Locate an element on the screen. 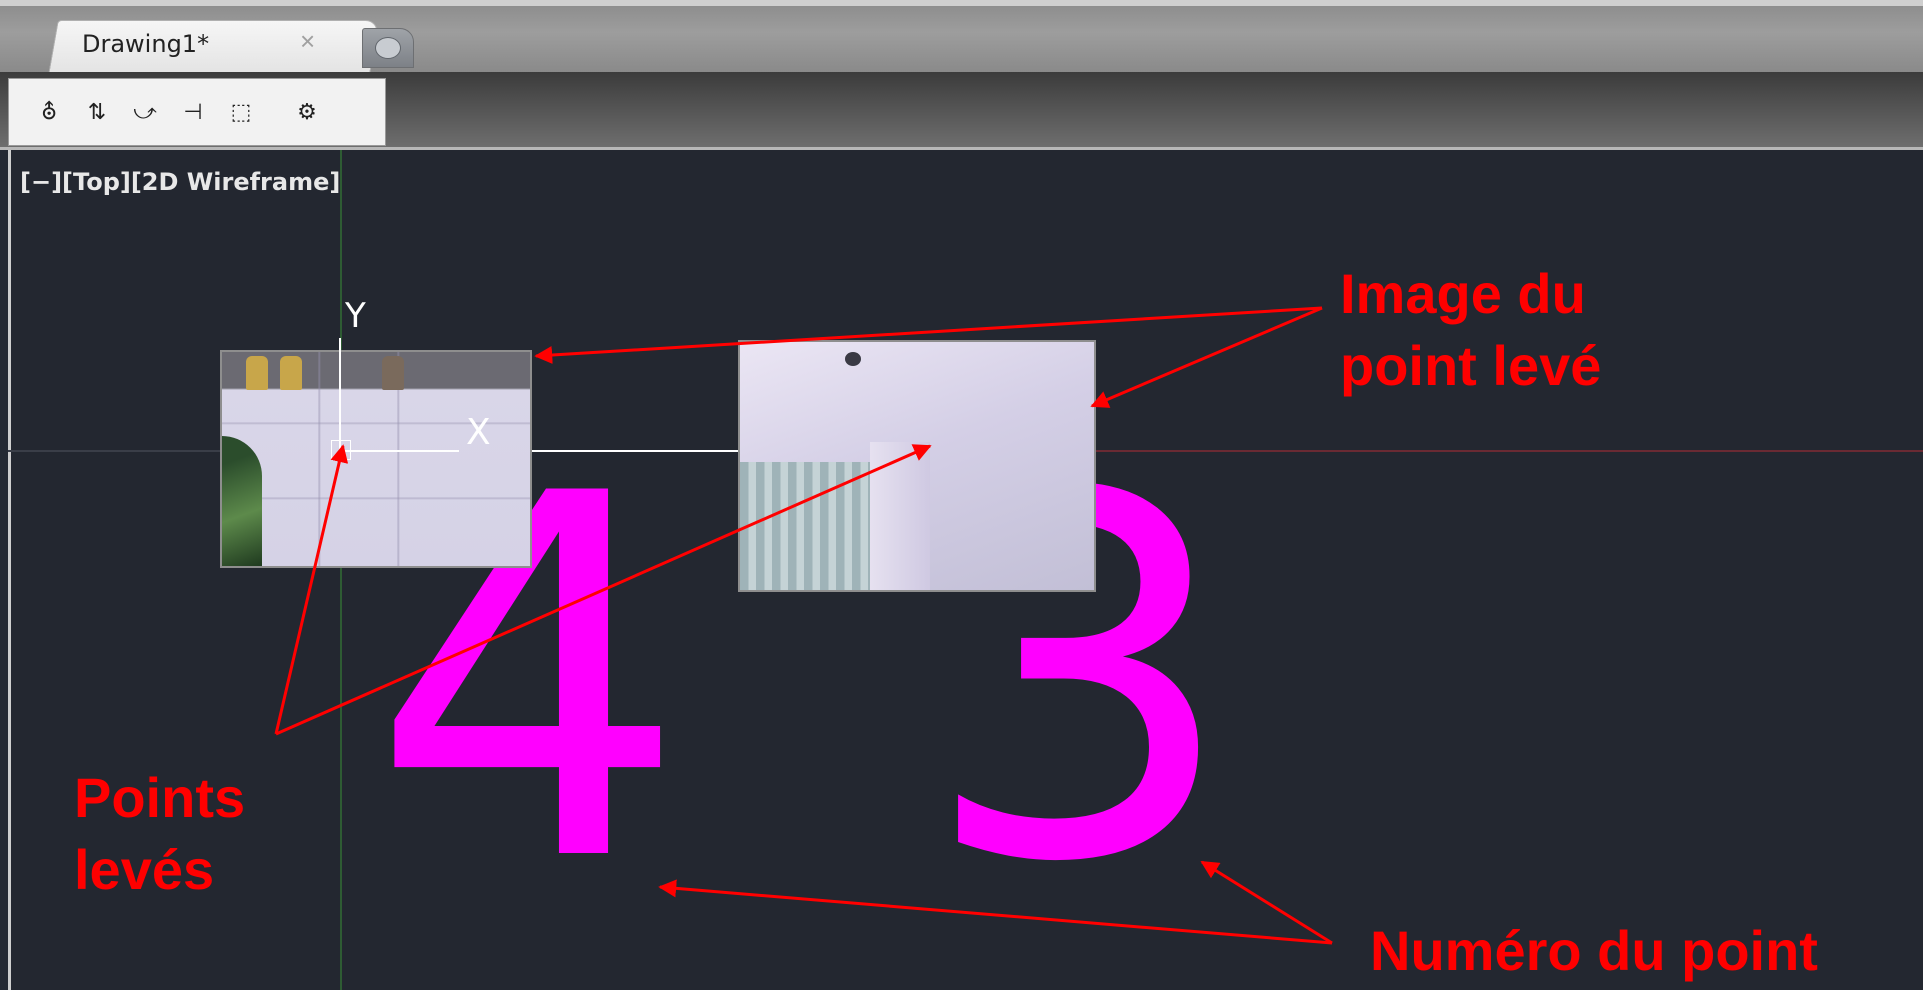 Image resolution: width=1923 pixels, height=990 pixels. annotation-line: Image du is located at coordinates (1463, 293).